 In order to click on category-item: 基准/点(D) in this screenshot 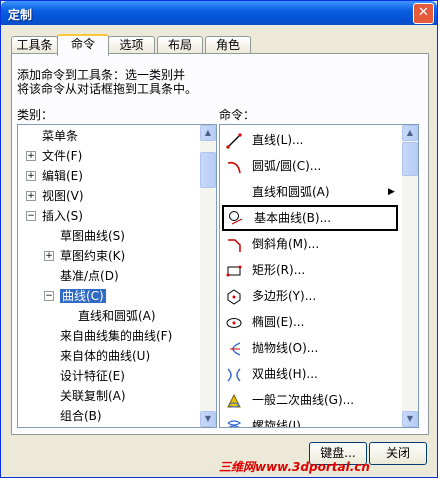, I will do `click(89, 276)`.